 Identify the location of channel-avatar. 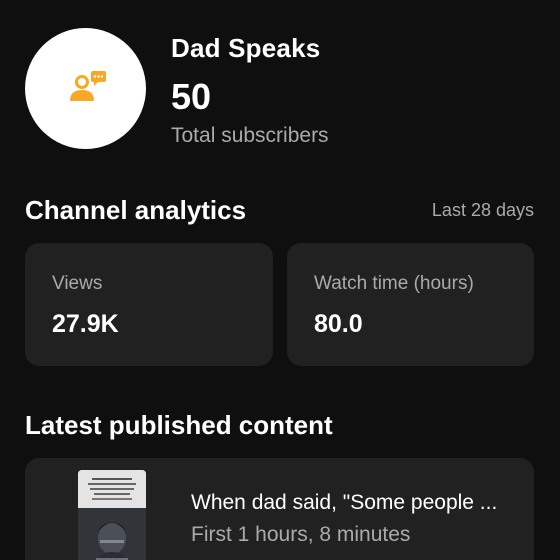
(85, 88).